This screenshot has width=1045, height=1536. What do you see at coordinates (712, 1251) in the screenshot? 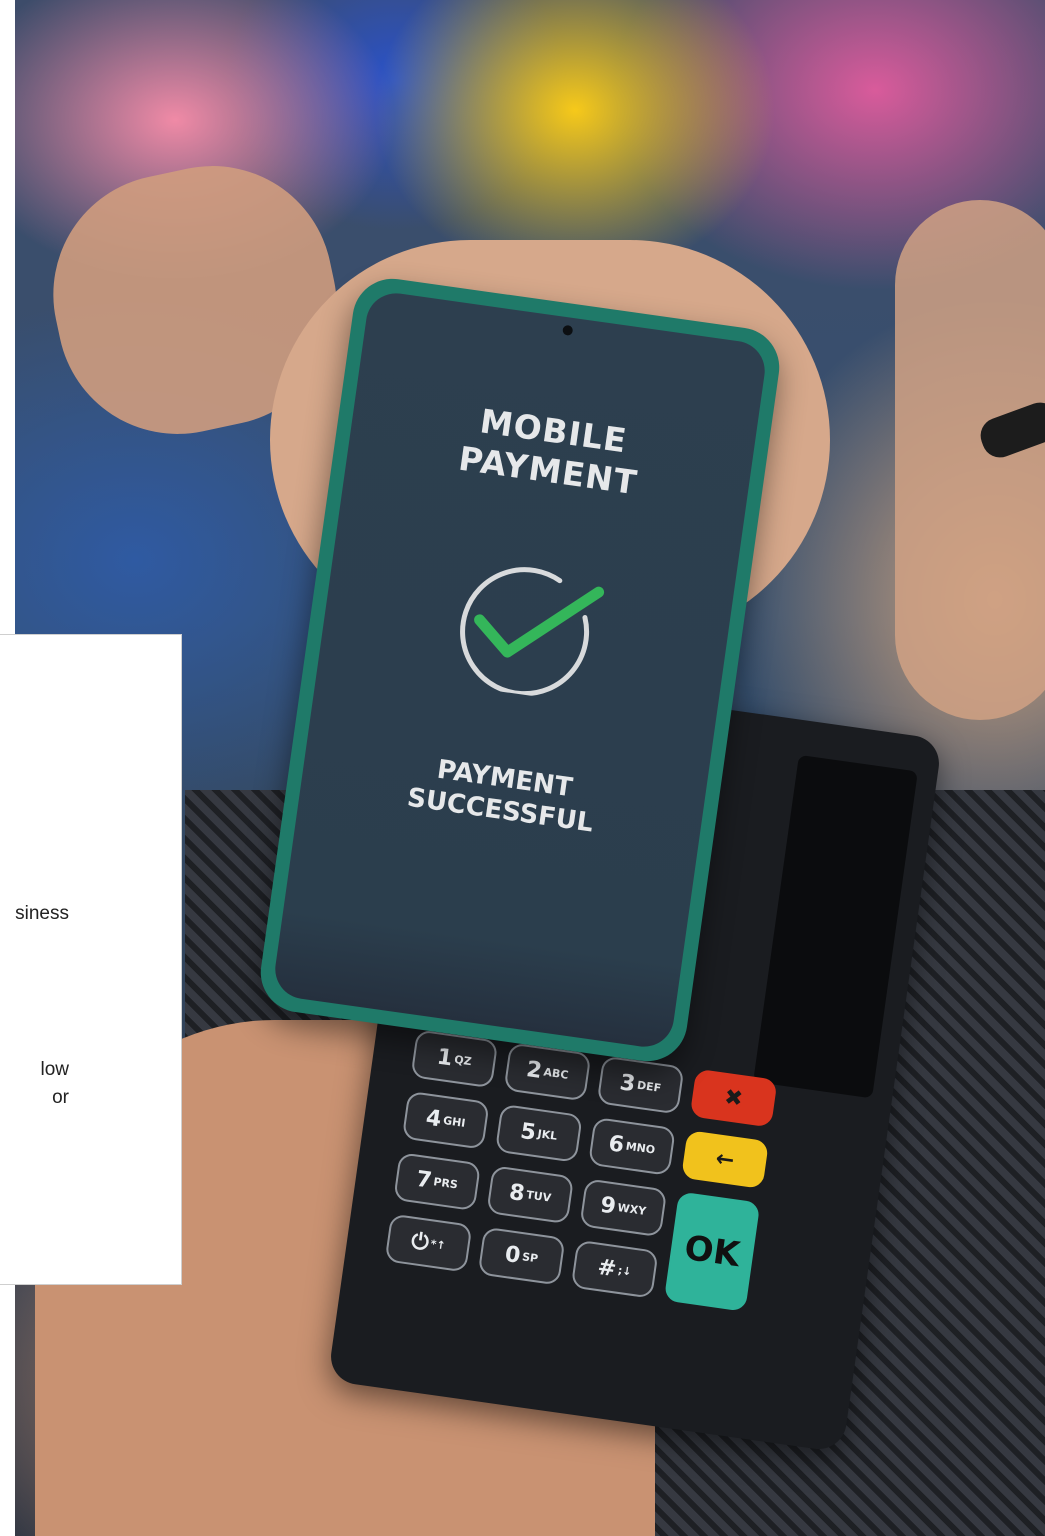
I see `ok-key: OK` at bounding box center [712, 1251].